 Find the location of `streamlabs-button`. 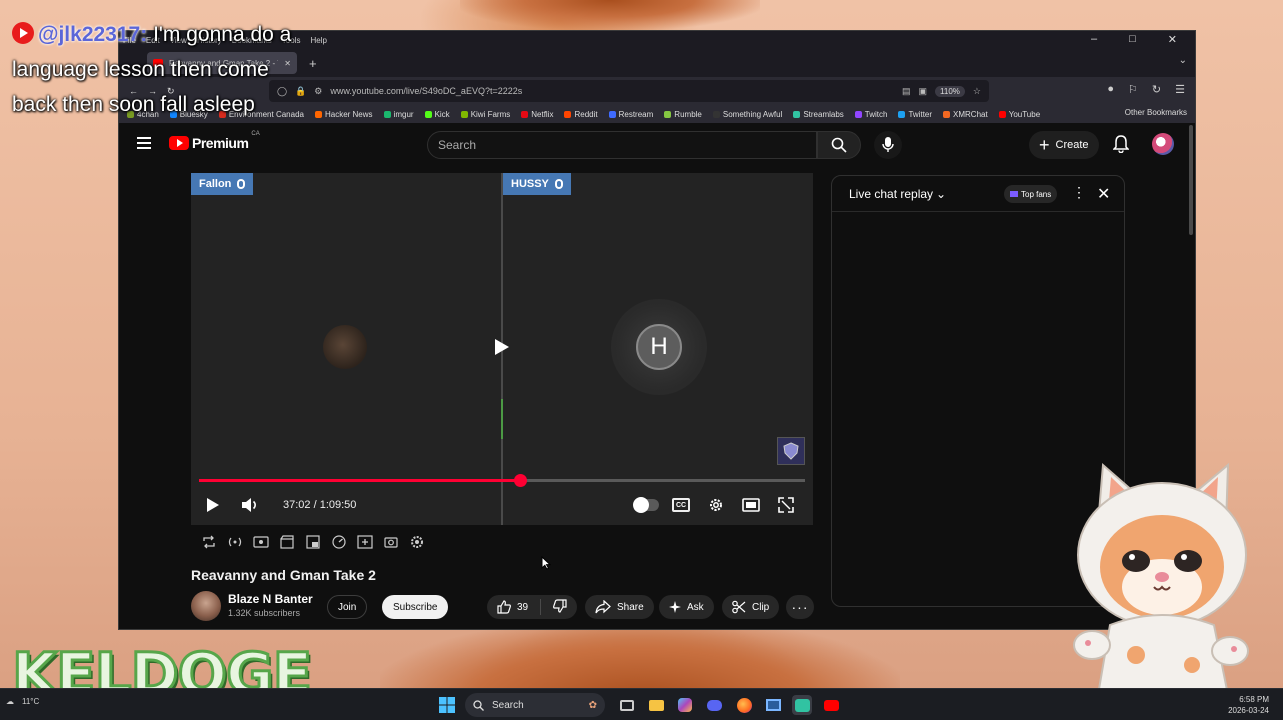

streamlabs-button is located at coordinates (802, 705).